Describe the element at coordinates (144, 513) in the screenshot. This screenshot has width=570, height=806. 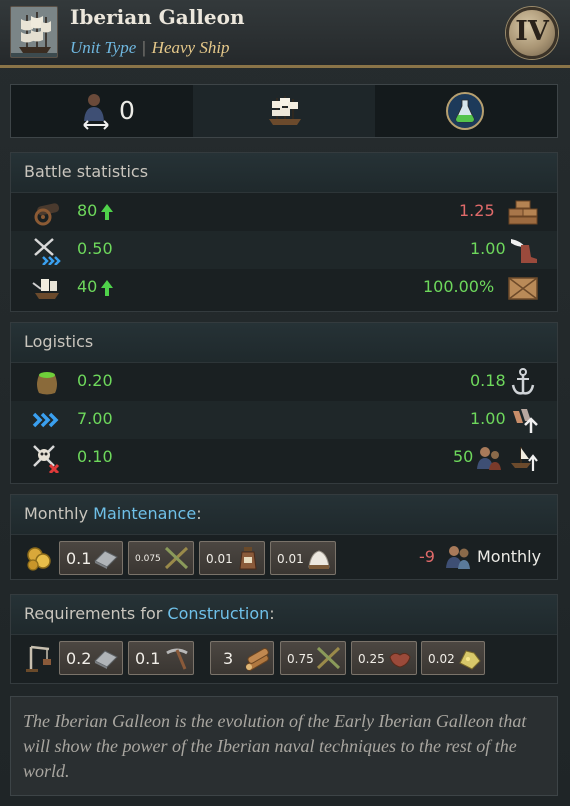
I see `maintenance-link: Maintenance` at that location.